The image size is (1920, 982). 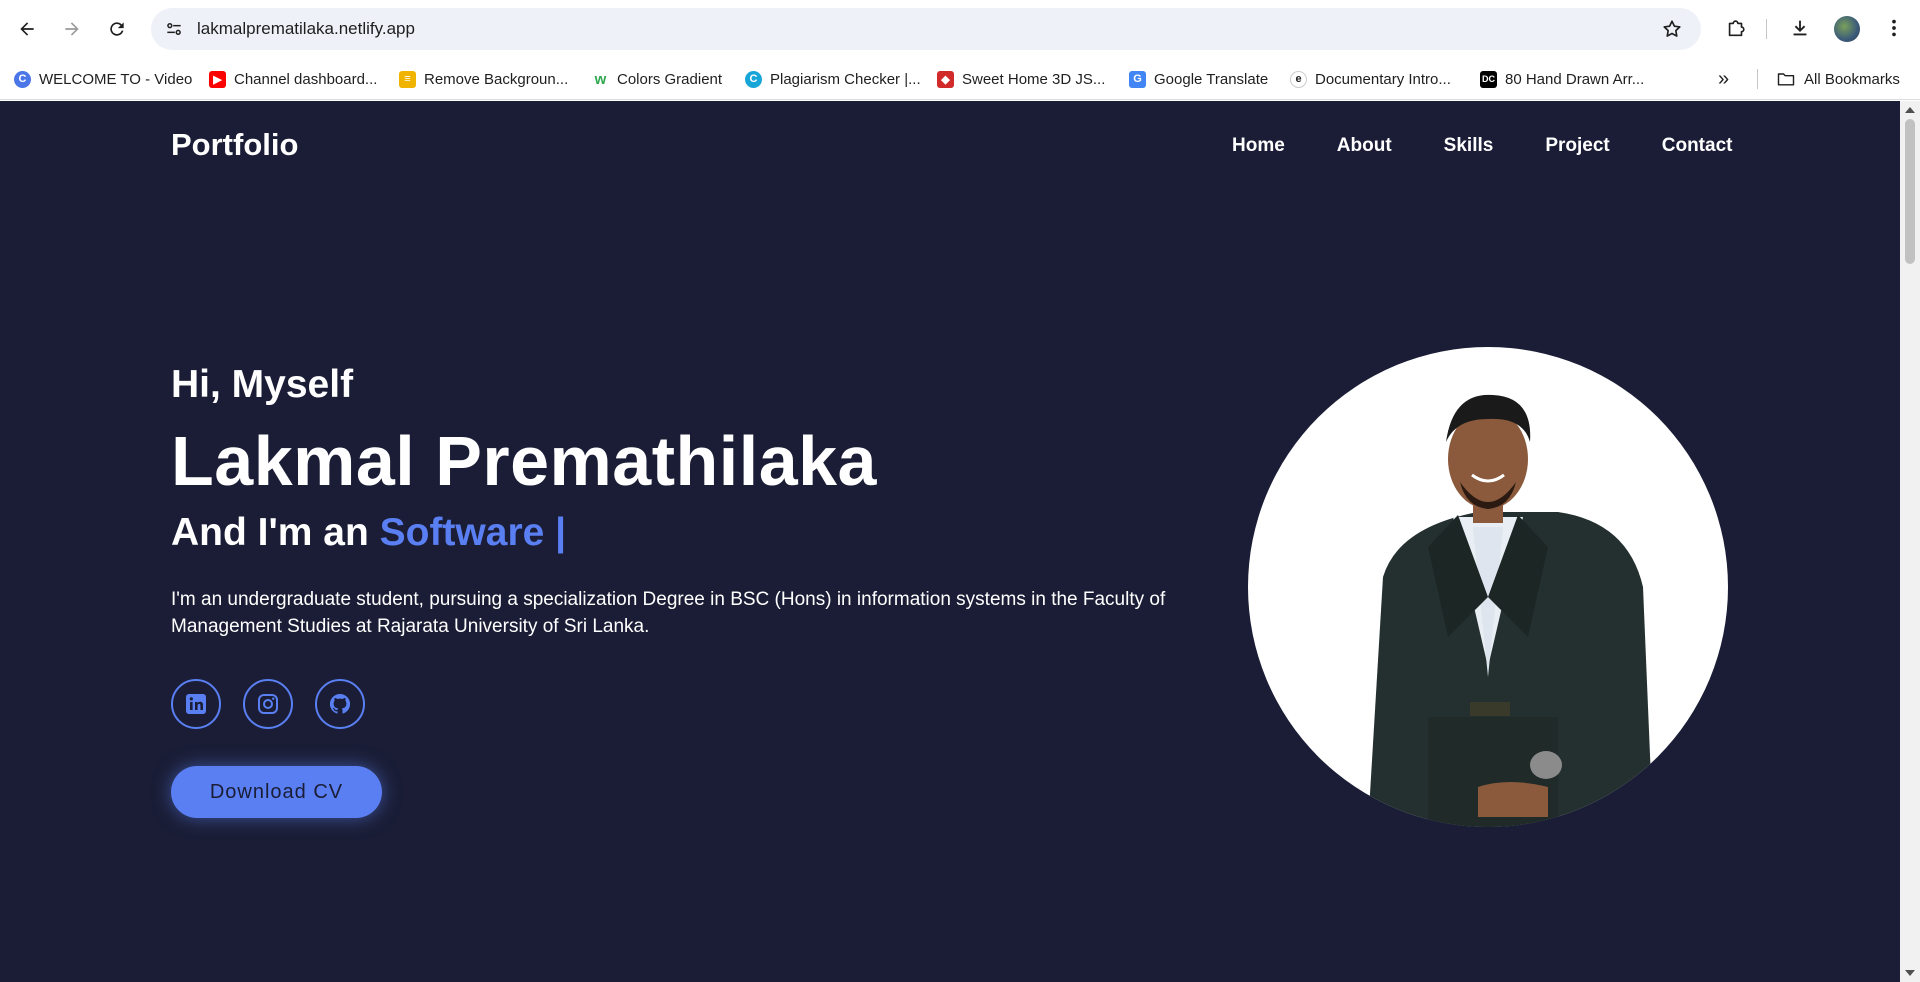 I want to click on cube-icon: ◆, so click(x=945, y=79).